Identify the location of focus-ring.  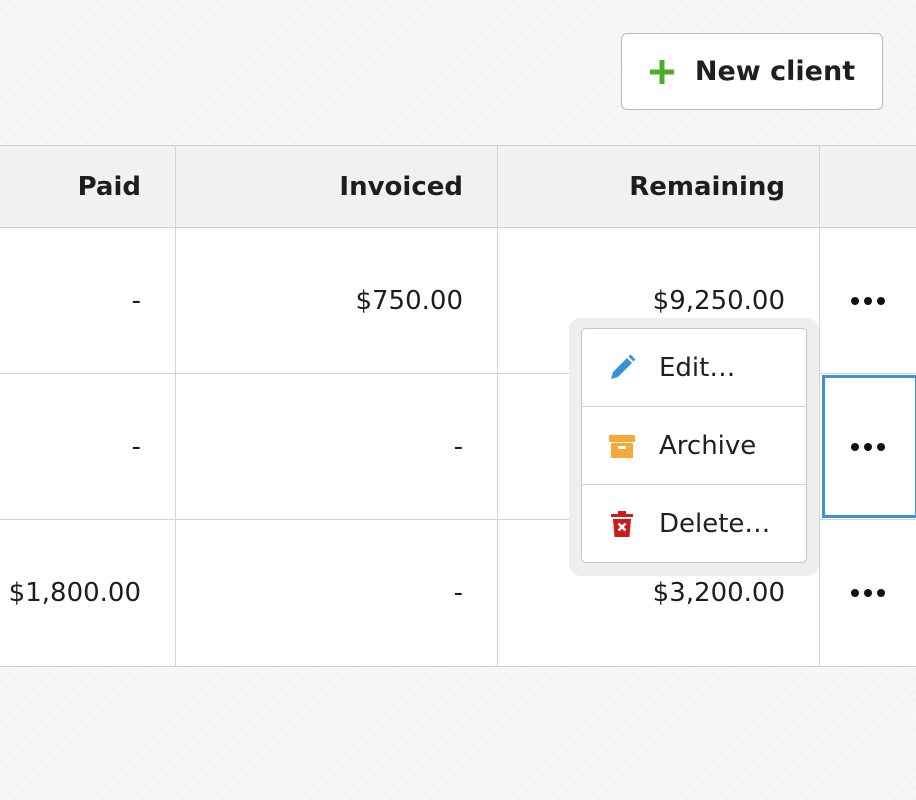
(869, 446).